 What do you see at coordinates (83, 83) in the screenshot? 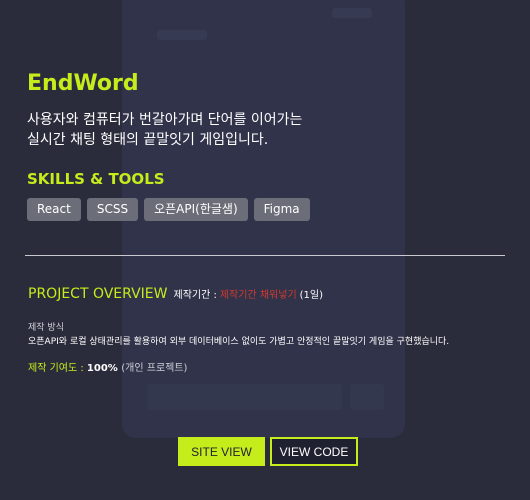
I see `project-title: EndWord` at bounding box center [83, 83].